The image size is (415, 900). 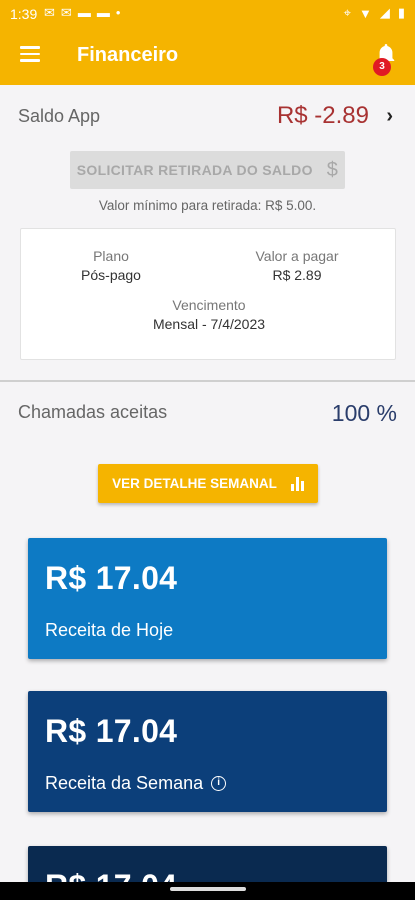 I want to click on weekly-detail-button: VER DETALHE SEMANAL, so click(x=208, y=483).